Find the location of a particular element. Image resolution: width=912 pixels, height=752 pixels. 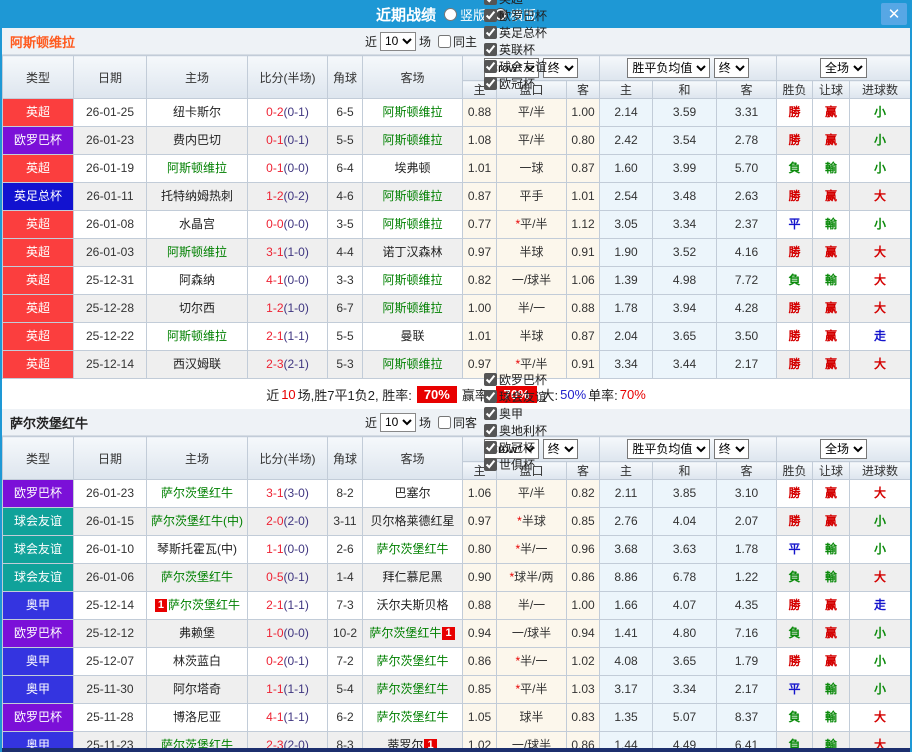

matches-label: 场 is located at coordinates (424, 422).